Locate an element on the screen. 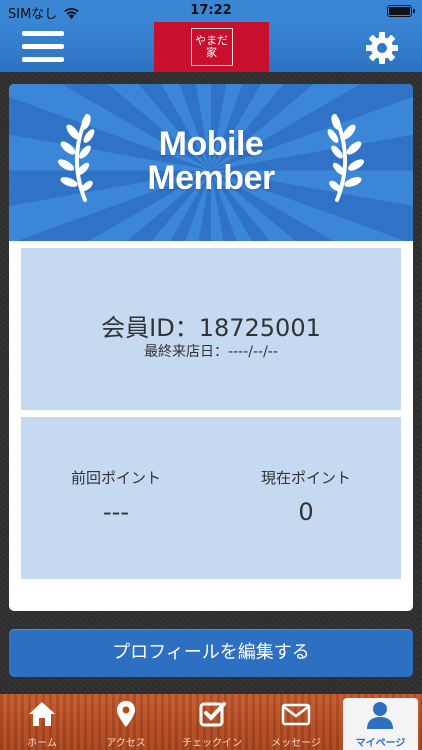 Image resolution: width=422 pixels, height=750 pixels. map-pin-icon is located at coordinates (126, 714).